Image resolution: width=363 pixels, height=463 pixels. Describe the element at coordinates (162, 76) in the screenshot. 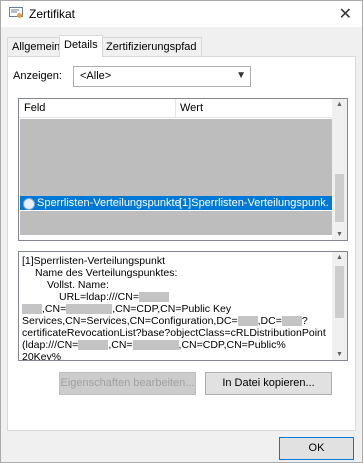

I see `show-select: <Alle> ▼` at that location.